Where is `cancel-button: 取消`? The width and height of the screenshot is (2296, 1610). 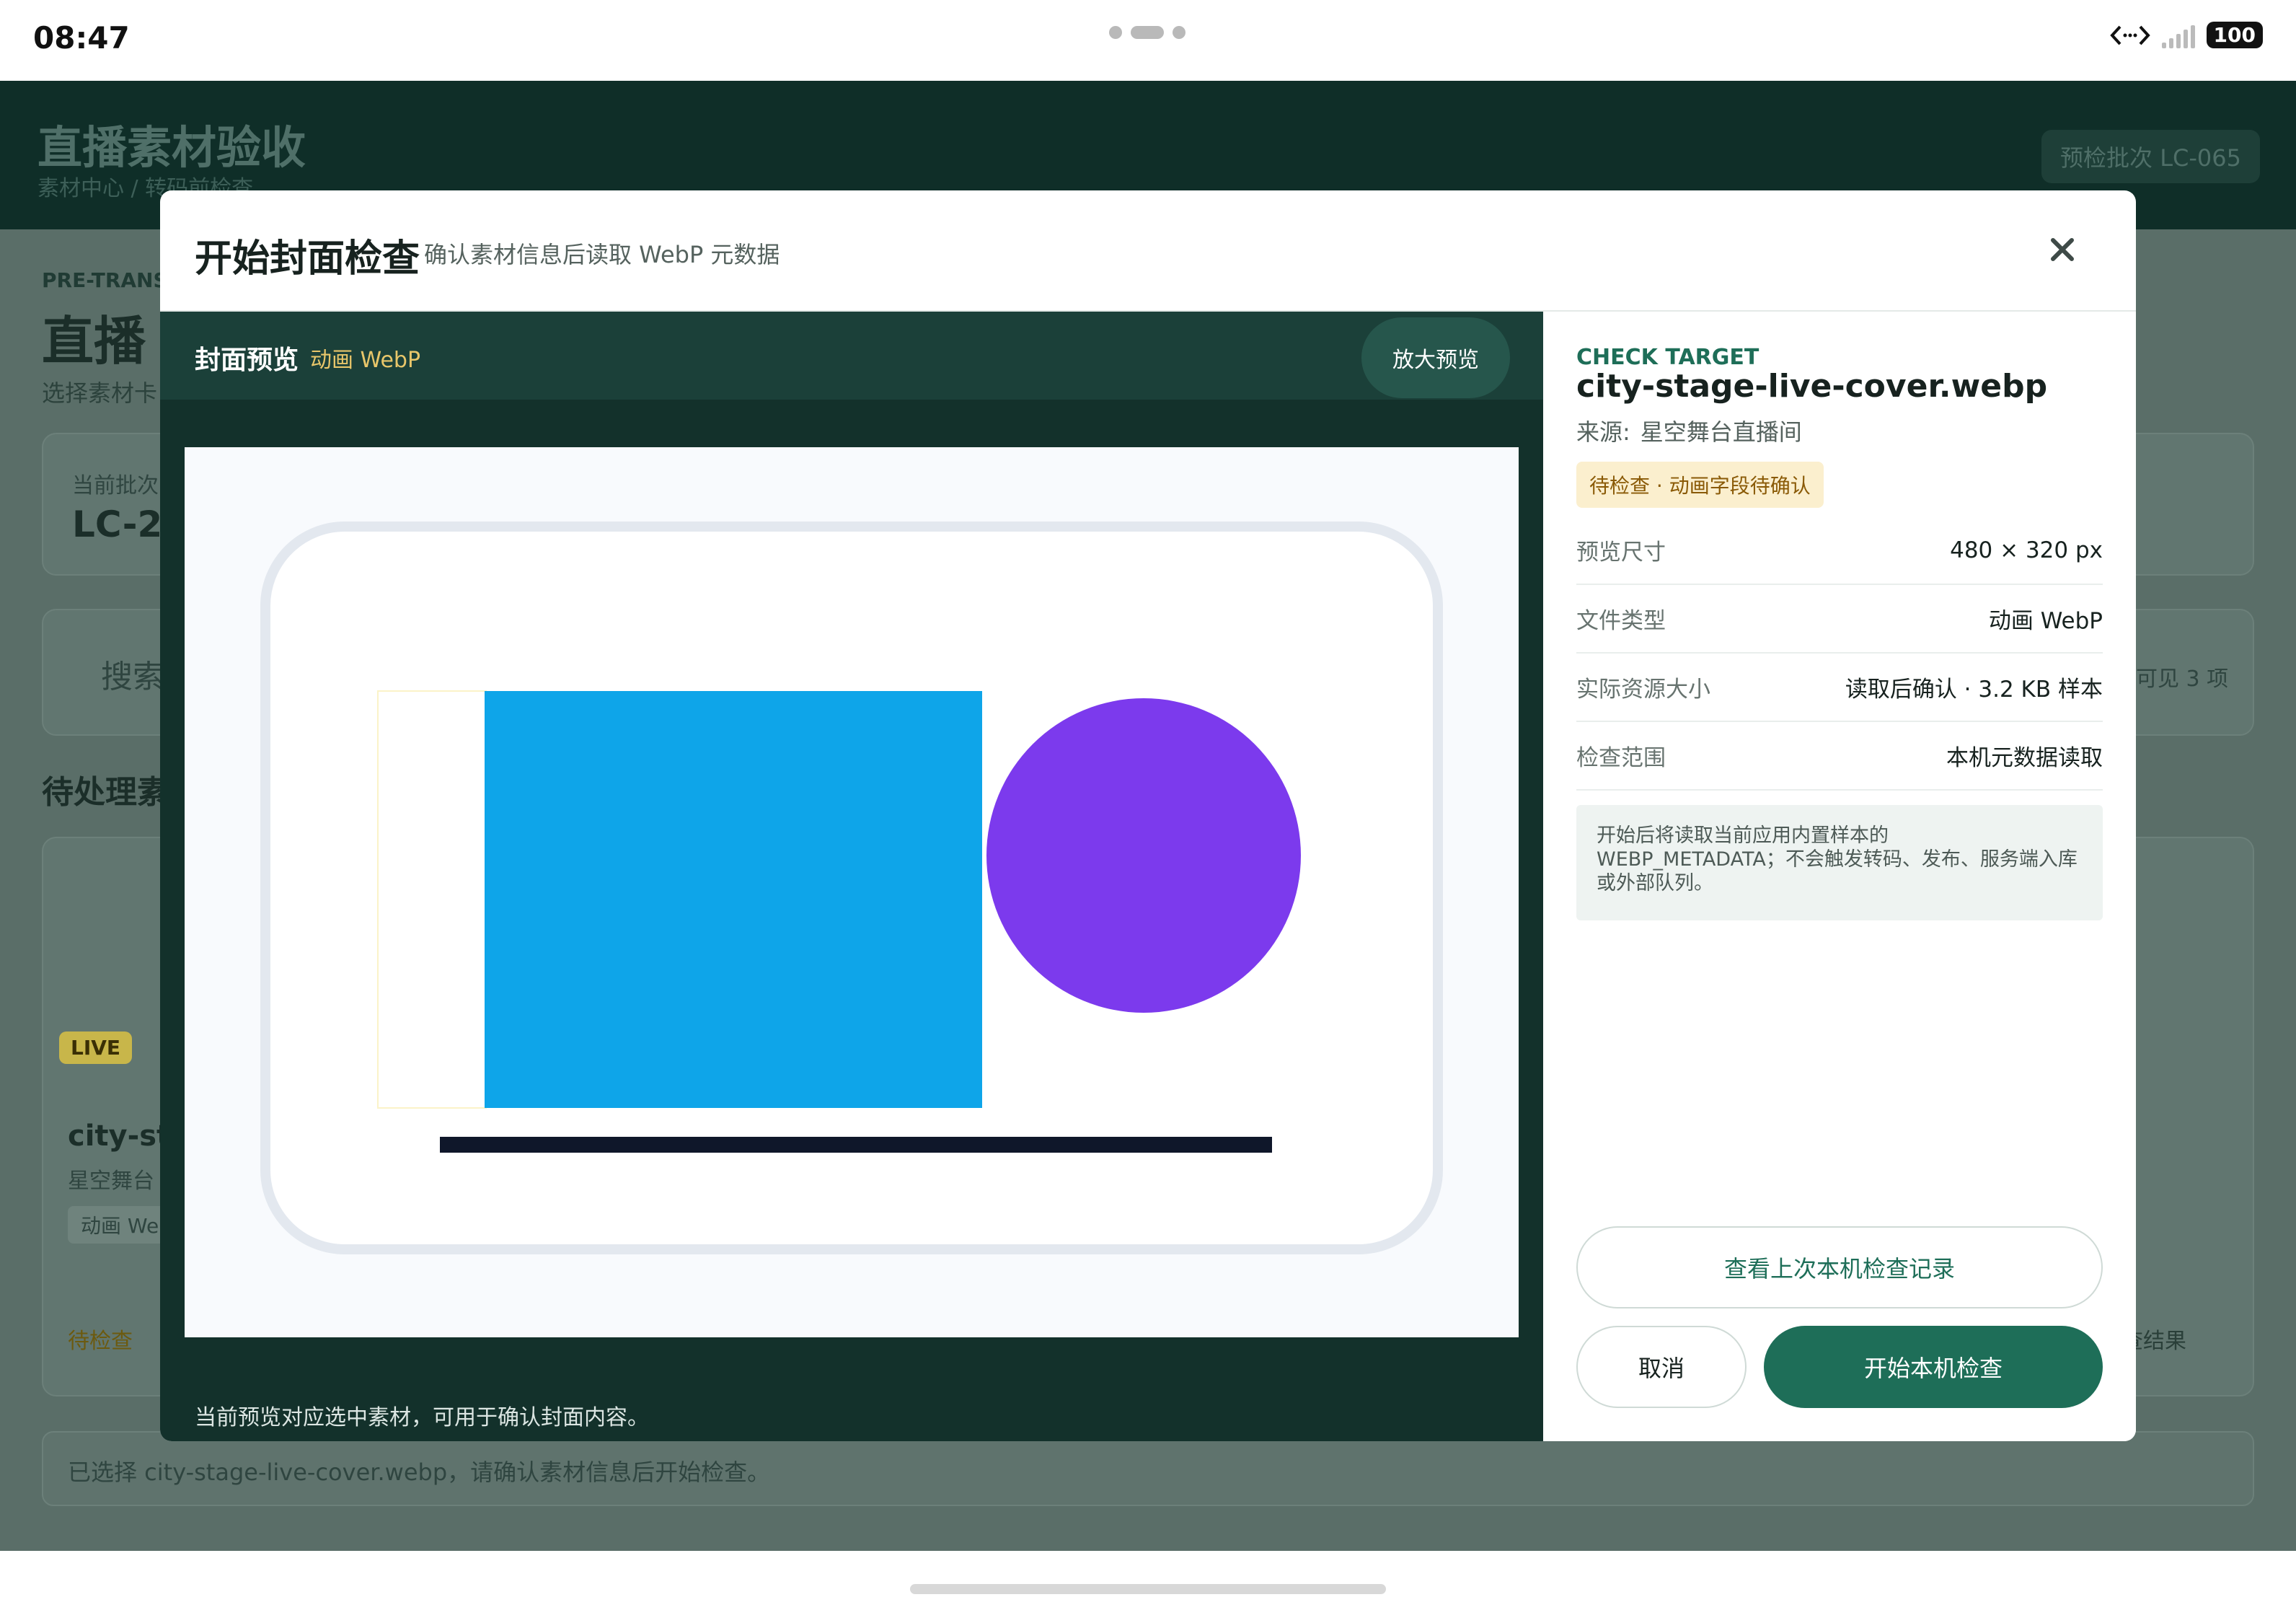
cancel-button: 取消 is located at coordinates (1661, 1367).